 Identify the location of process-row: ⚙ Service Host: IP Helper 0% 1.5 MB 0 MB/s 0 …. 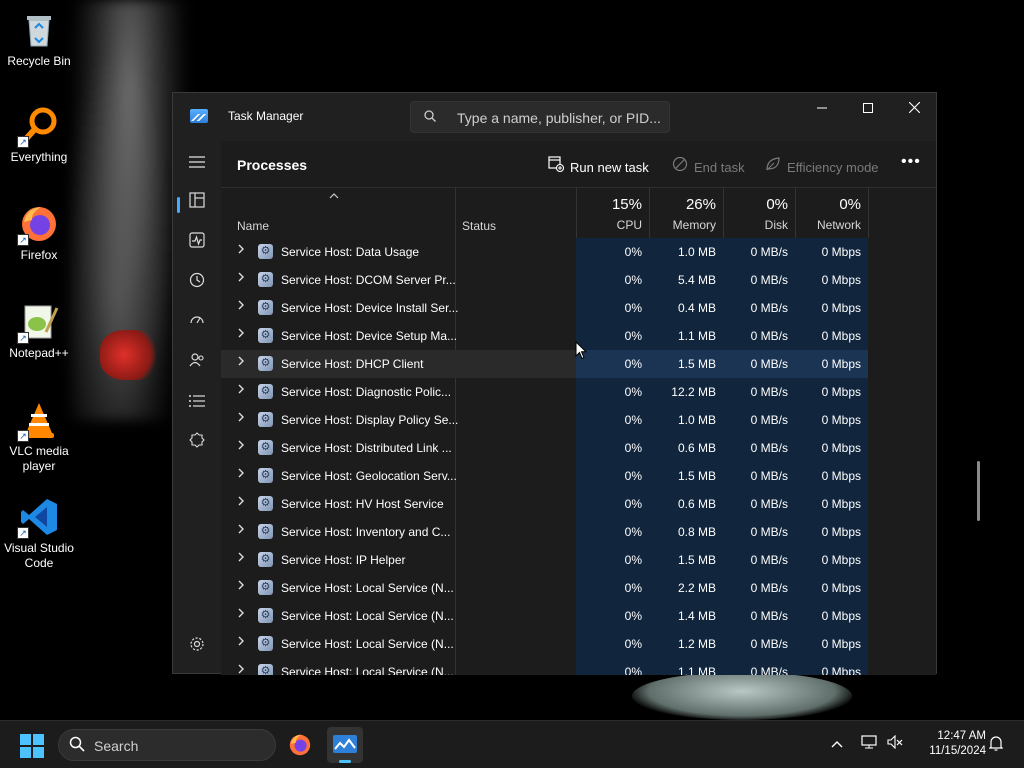
(544, 560).